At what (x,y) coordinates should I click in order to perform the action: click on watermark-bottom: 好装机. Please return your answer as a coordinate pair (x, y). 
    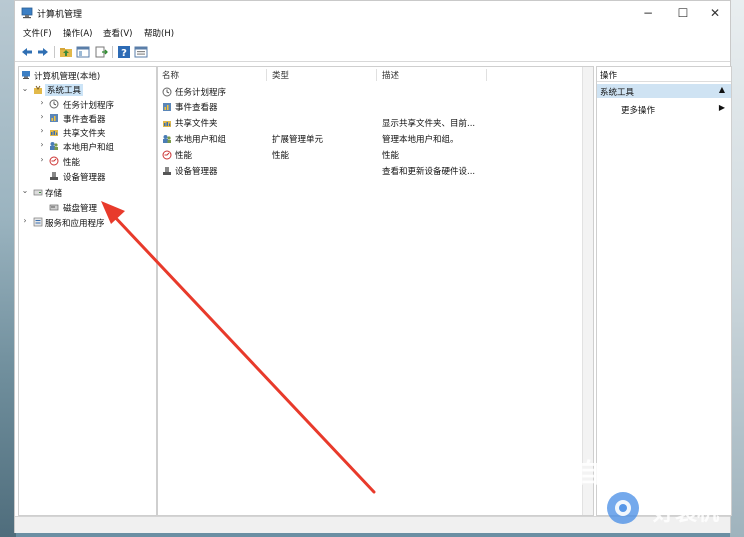
    Looking at the image, I should click on (673, 509).